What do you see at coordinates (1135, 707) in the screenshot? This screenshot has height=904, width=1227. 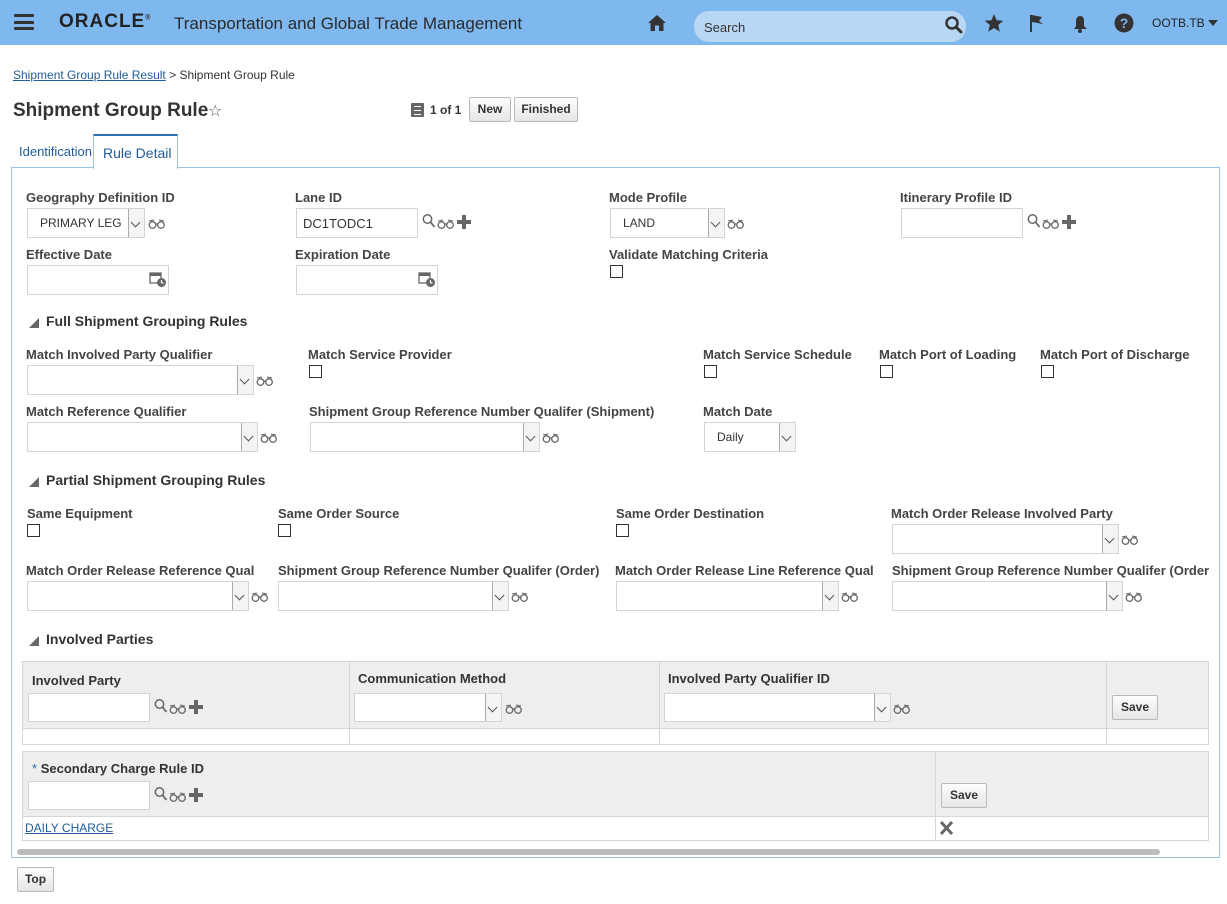 I see `involved-save-button: Save` at bounding box center [1135, 707].